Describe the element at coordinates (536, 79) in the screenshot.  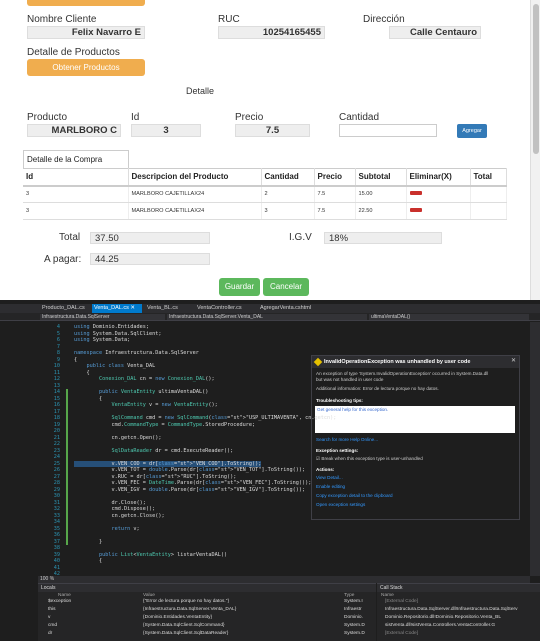
I see `scrollbar-thumb` at that location.